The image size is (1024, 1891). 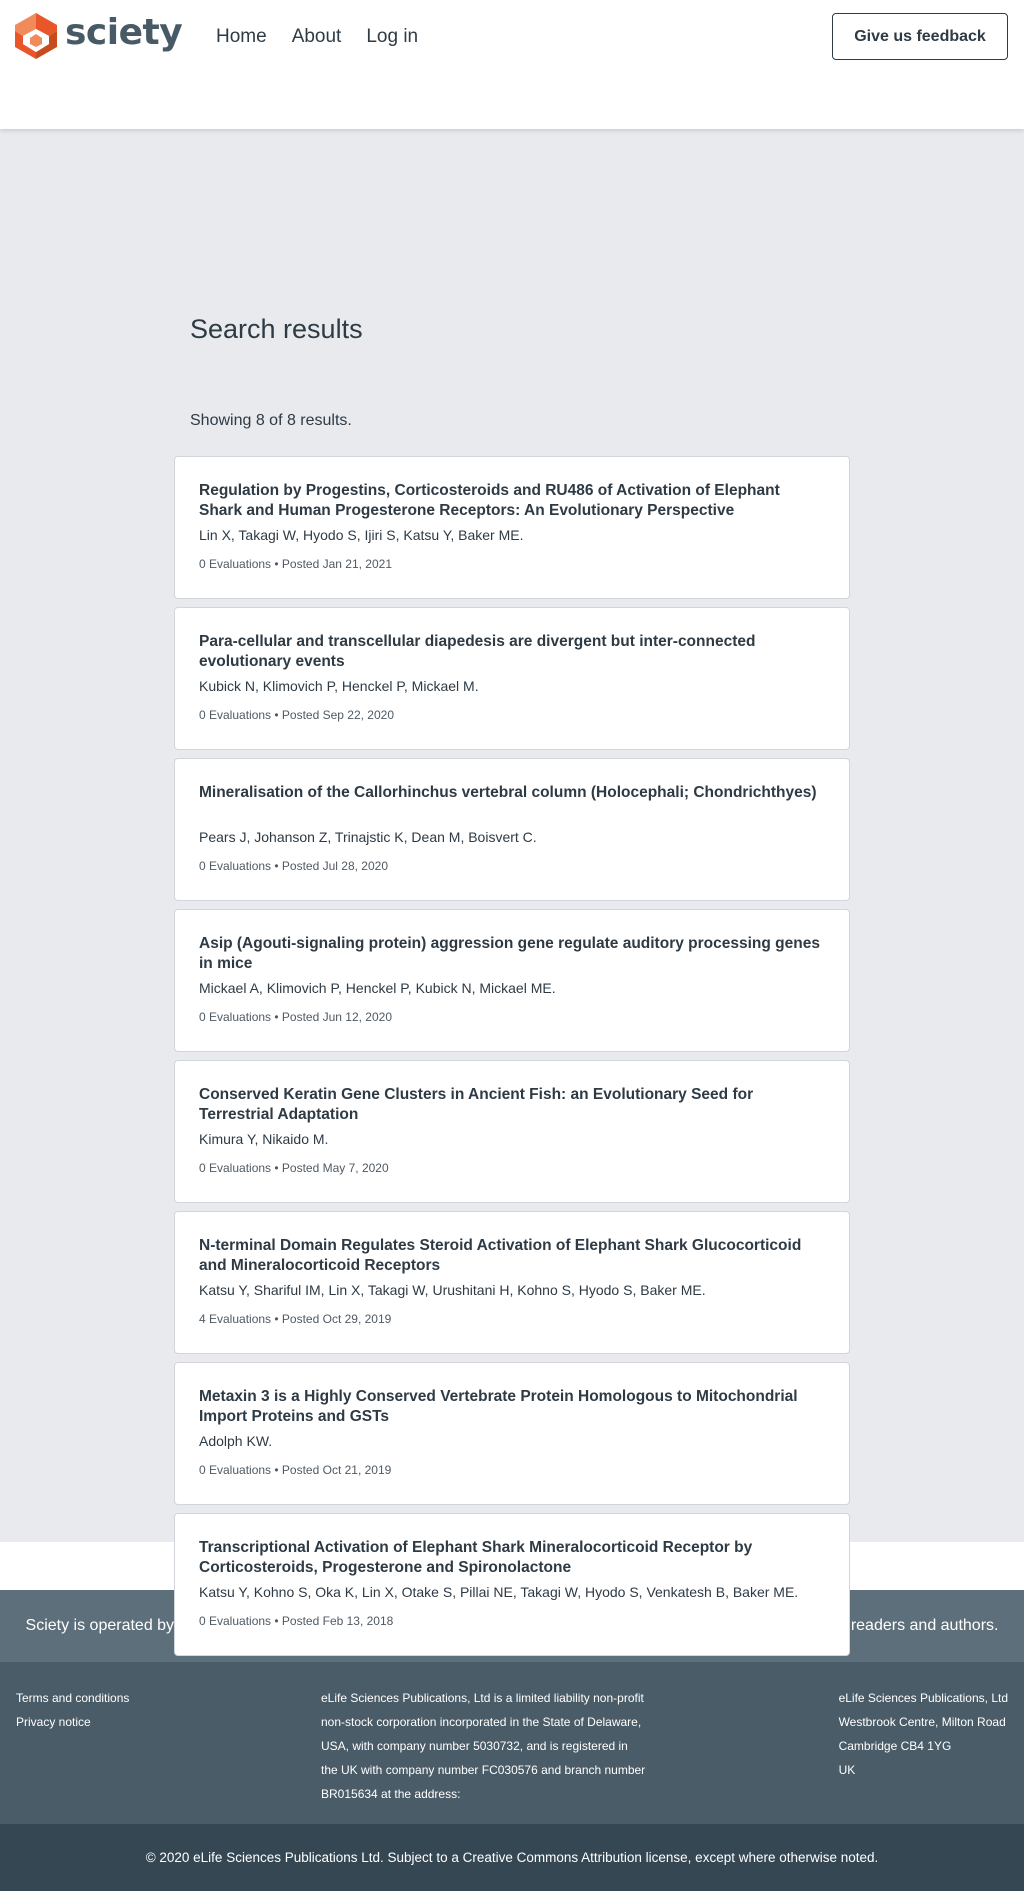 I want to click on nav-about-link: About, so click(x=317, y=37).